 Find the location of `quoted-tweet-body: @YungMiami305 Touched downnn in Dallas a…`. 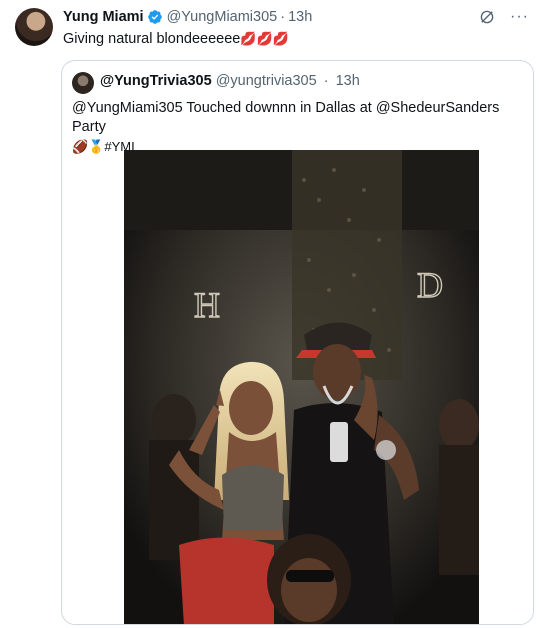

quoted-tweet-body: @YungMiami305 Touched downnn in Dallas a… is located at coordinates (286, 117).